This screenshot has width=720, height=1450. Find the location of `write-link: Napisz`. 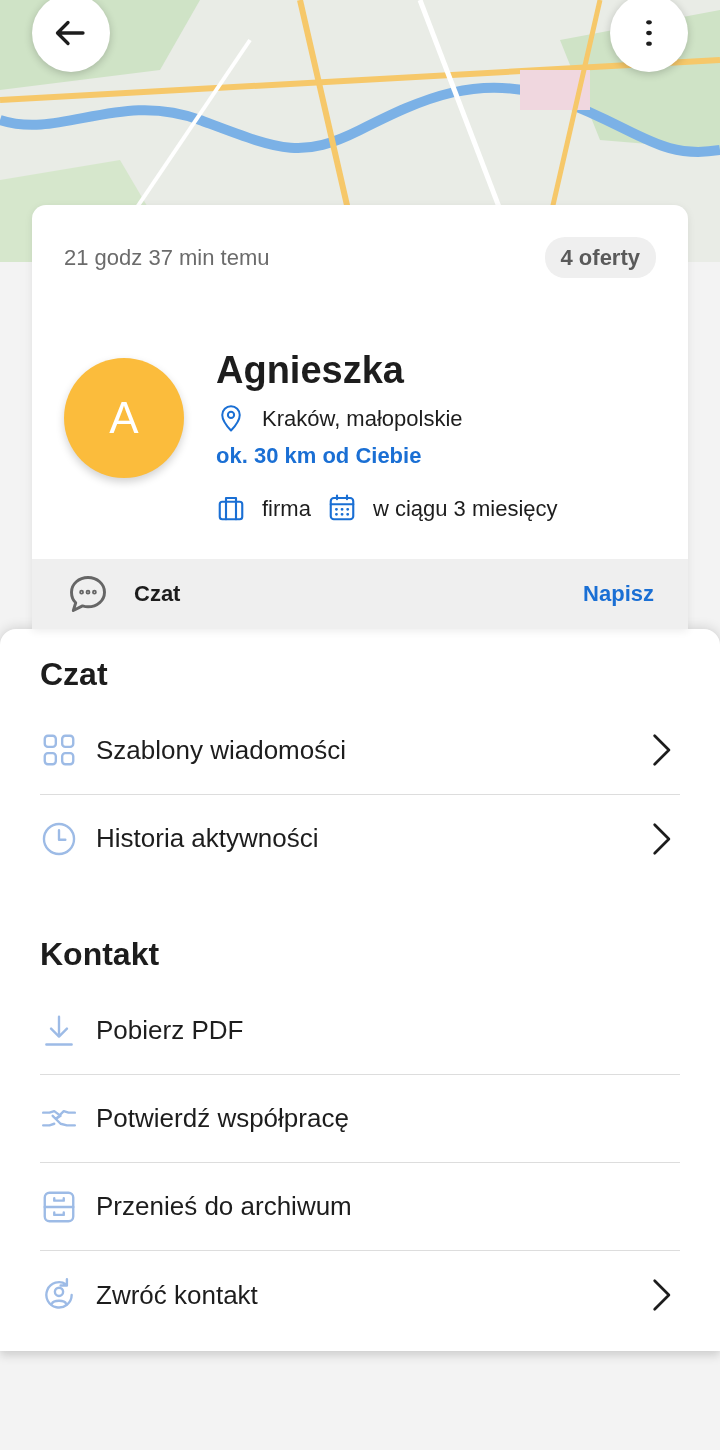

write-link: Napisz is located at coordinates (618, 594).